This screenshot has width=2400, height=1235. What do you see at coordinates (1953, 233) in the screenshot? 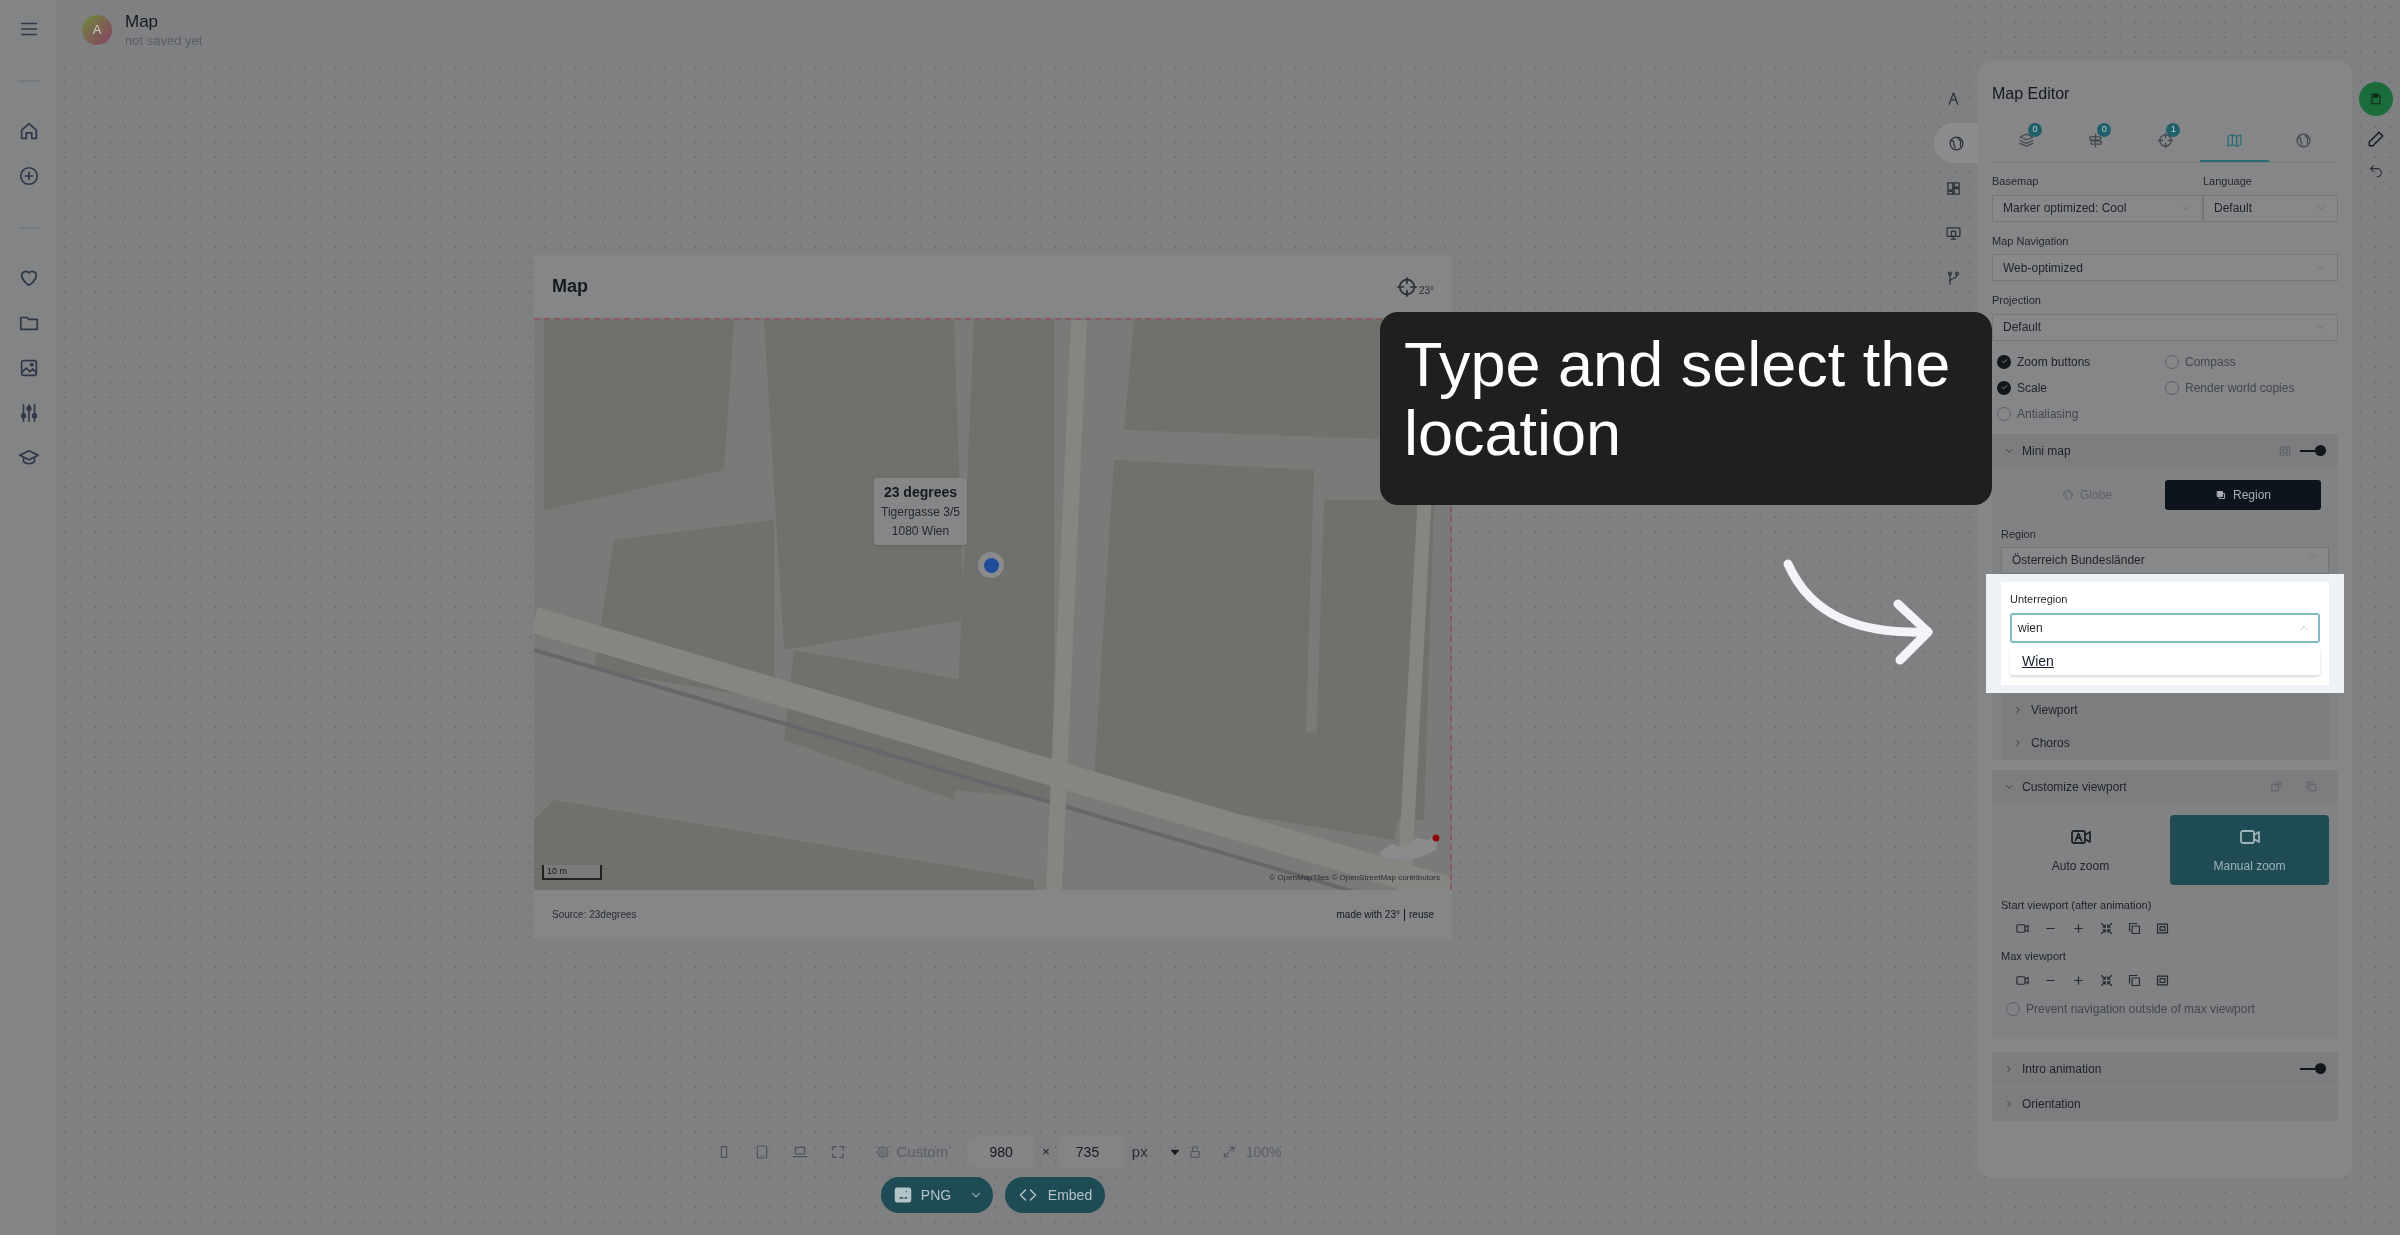
I see `monitor-icon` at bounding box center [1953, 233].